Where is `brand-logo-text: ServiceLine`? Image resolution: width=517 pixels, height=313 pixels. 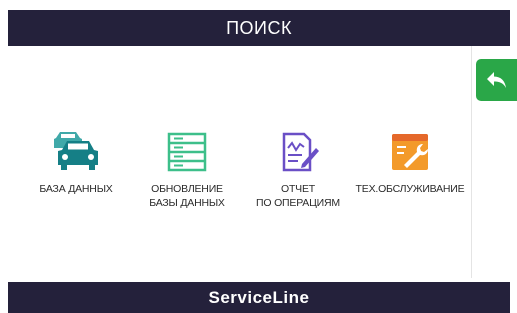 brand-logo-text: ServiceLine is located at coordinates (259, 297).